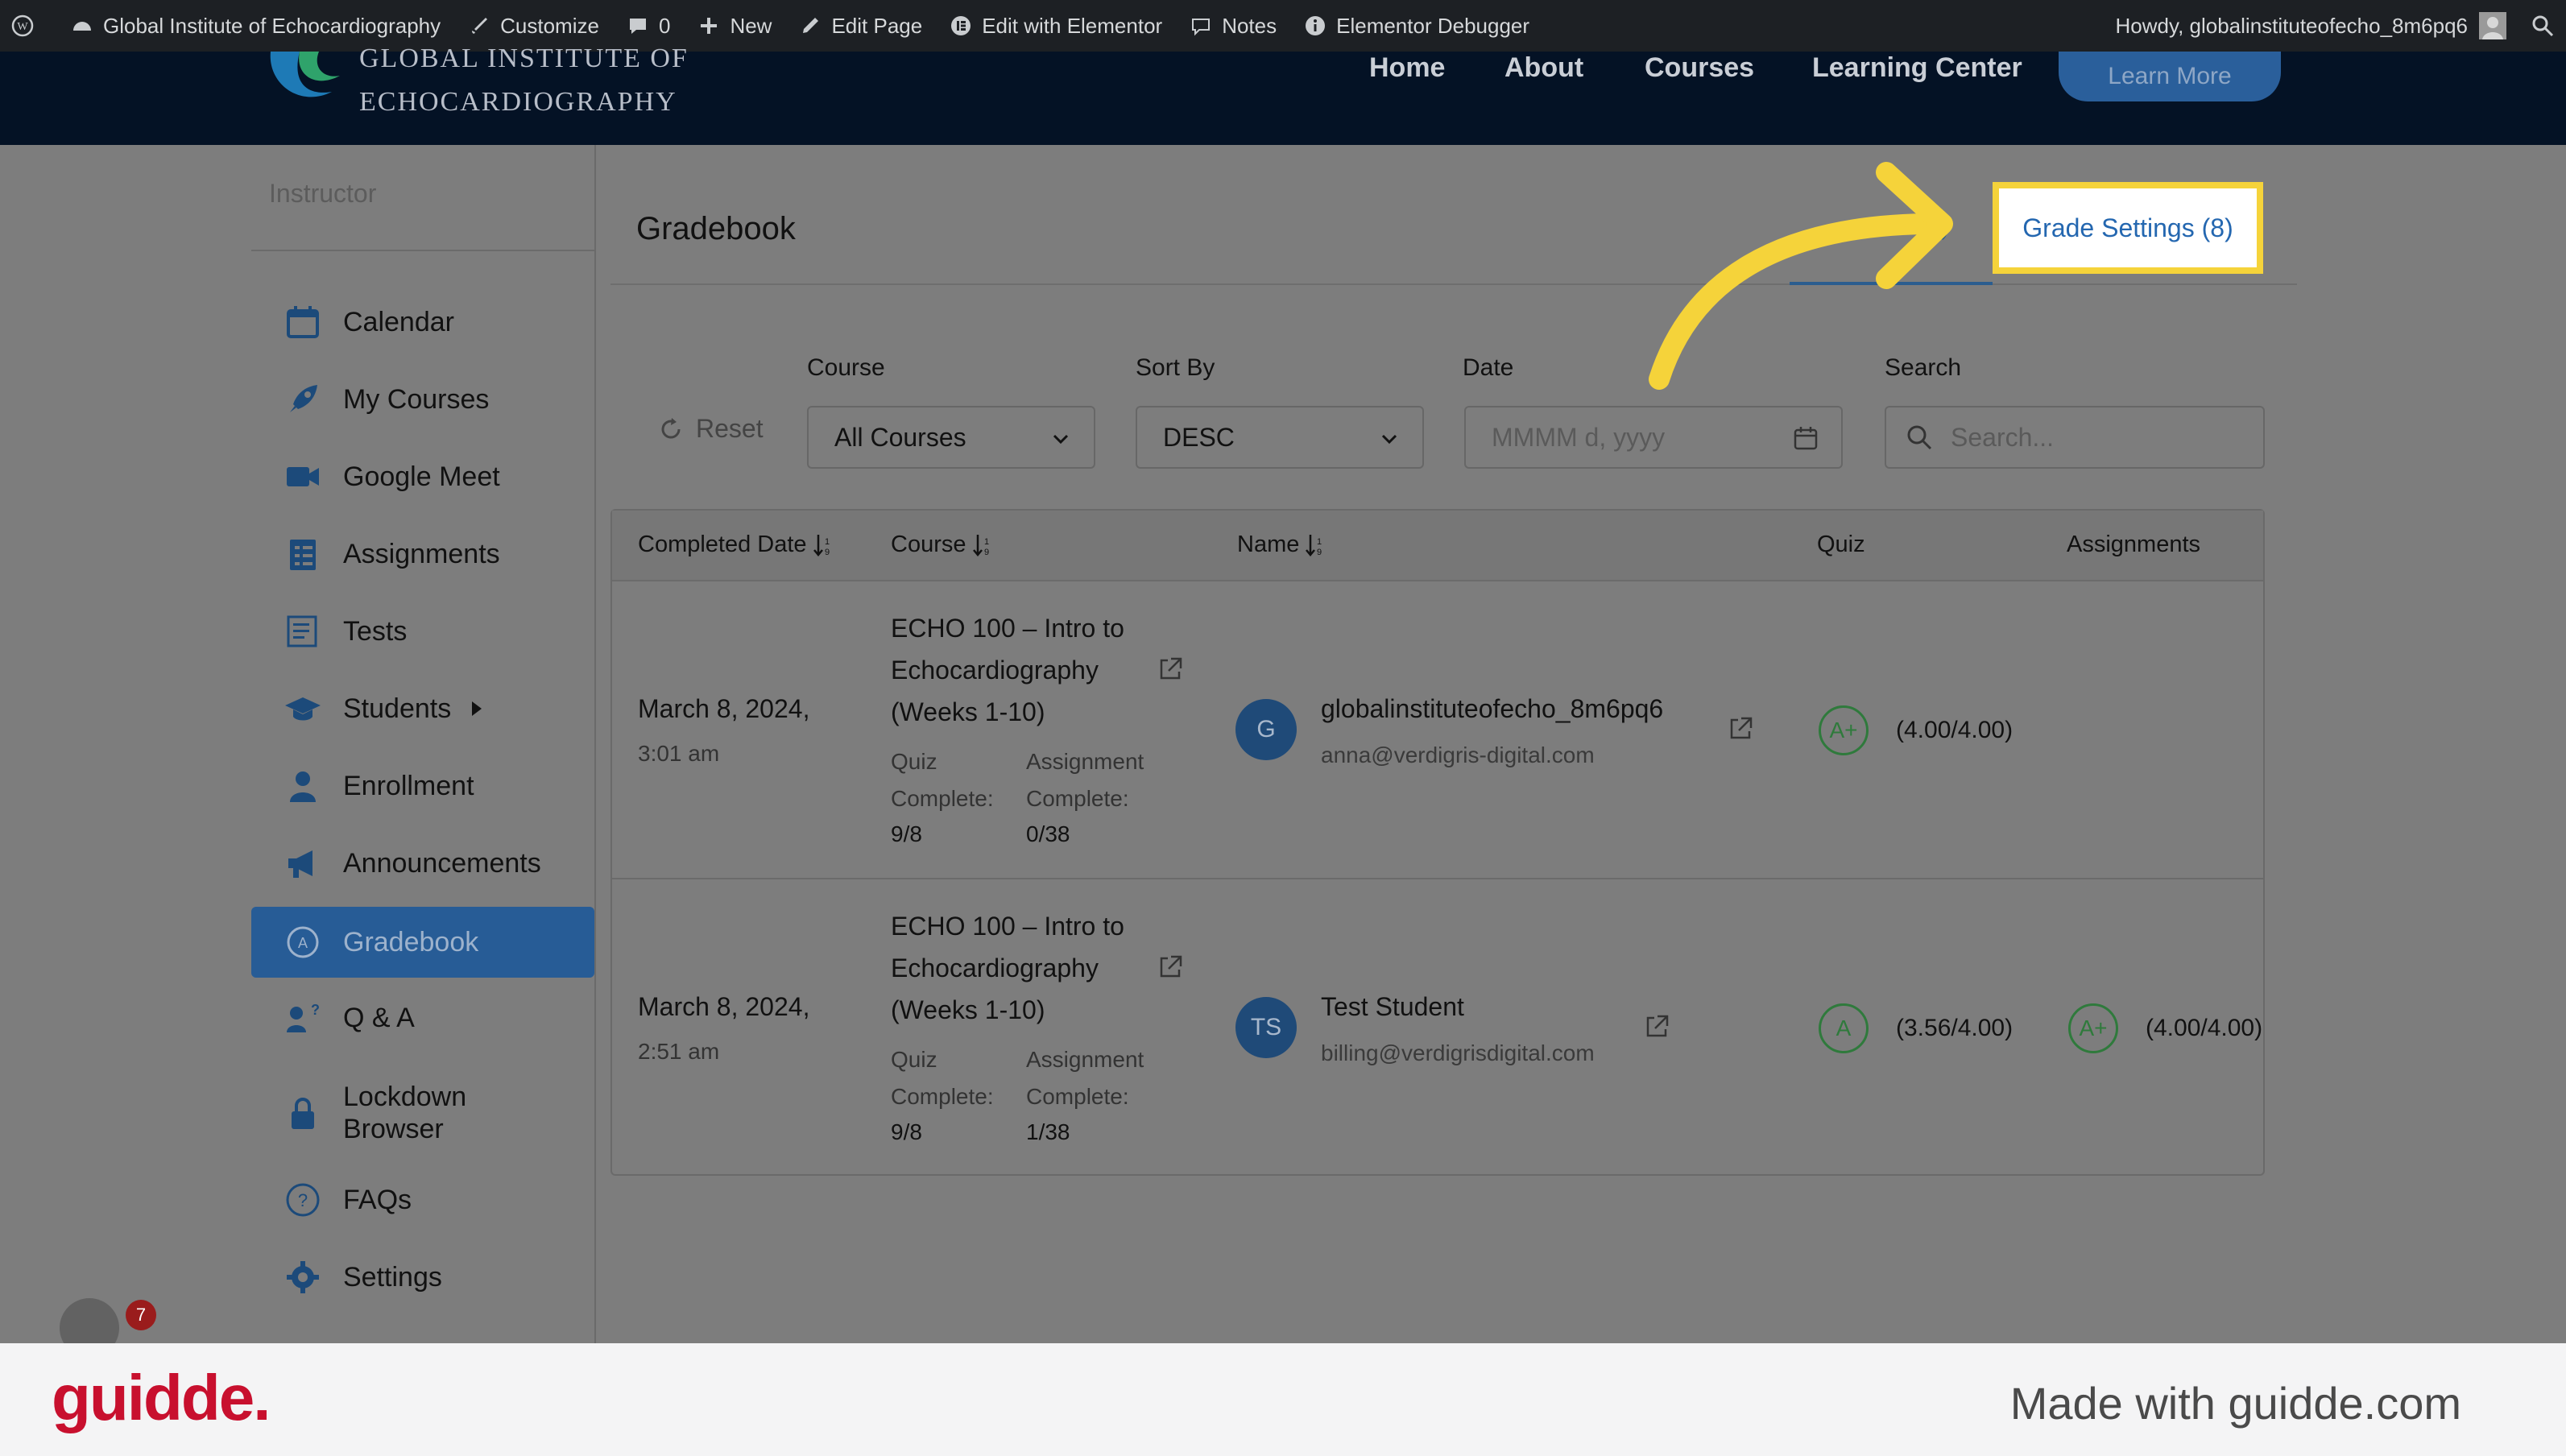 Image resolution: width=2566 pixels, height=1456 pixels. What do you see at coordinates (1056, 27) in the screenshot?
I see `wp-edit-elementor: Edit with Elementor` at bounding box center [1056, 27].